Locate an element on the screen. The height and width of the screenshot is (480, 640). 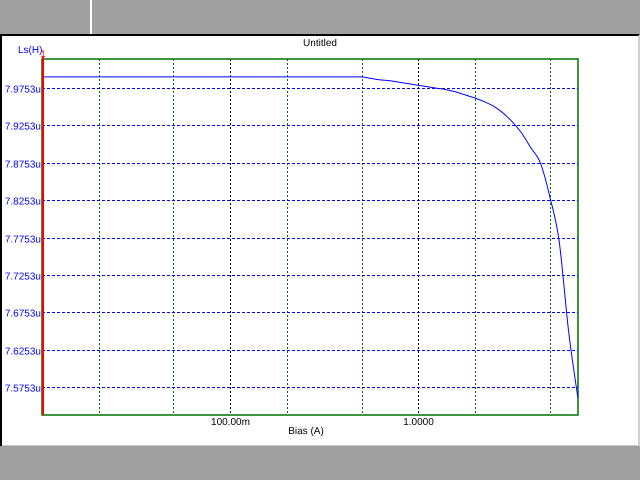
y-tick-label: 7.5753u is located at coordinates (22, 389).